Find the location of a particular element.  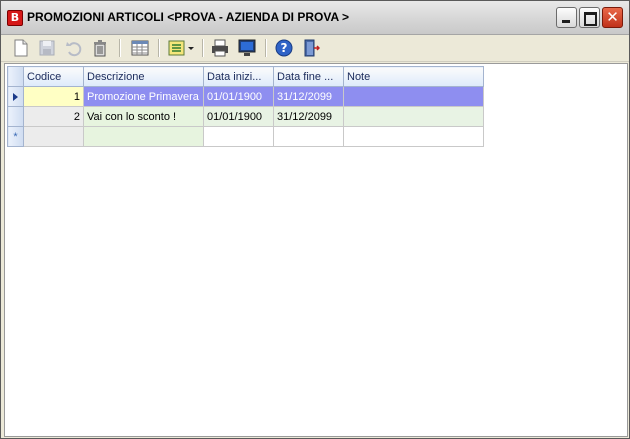

cell-codice: 2 is located at coordinates (53, 116).